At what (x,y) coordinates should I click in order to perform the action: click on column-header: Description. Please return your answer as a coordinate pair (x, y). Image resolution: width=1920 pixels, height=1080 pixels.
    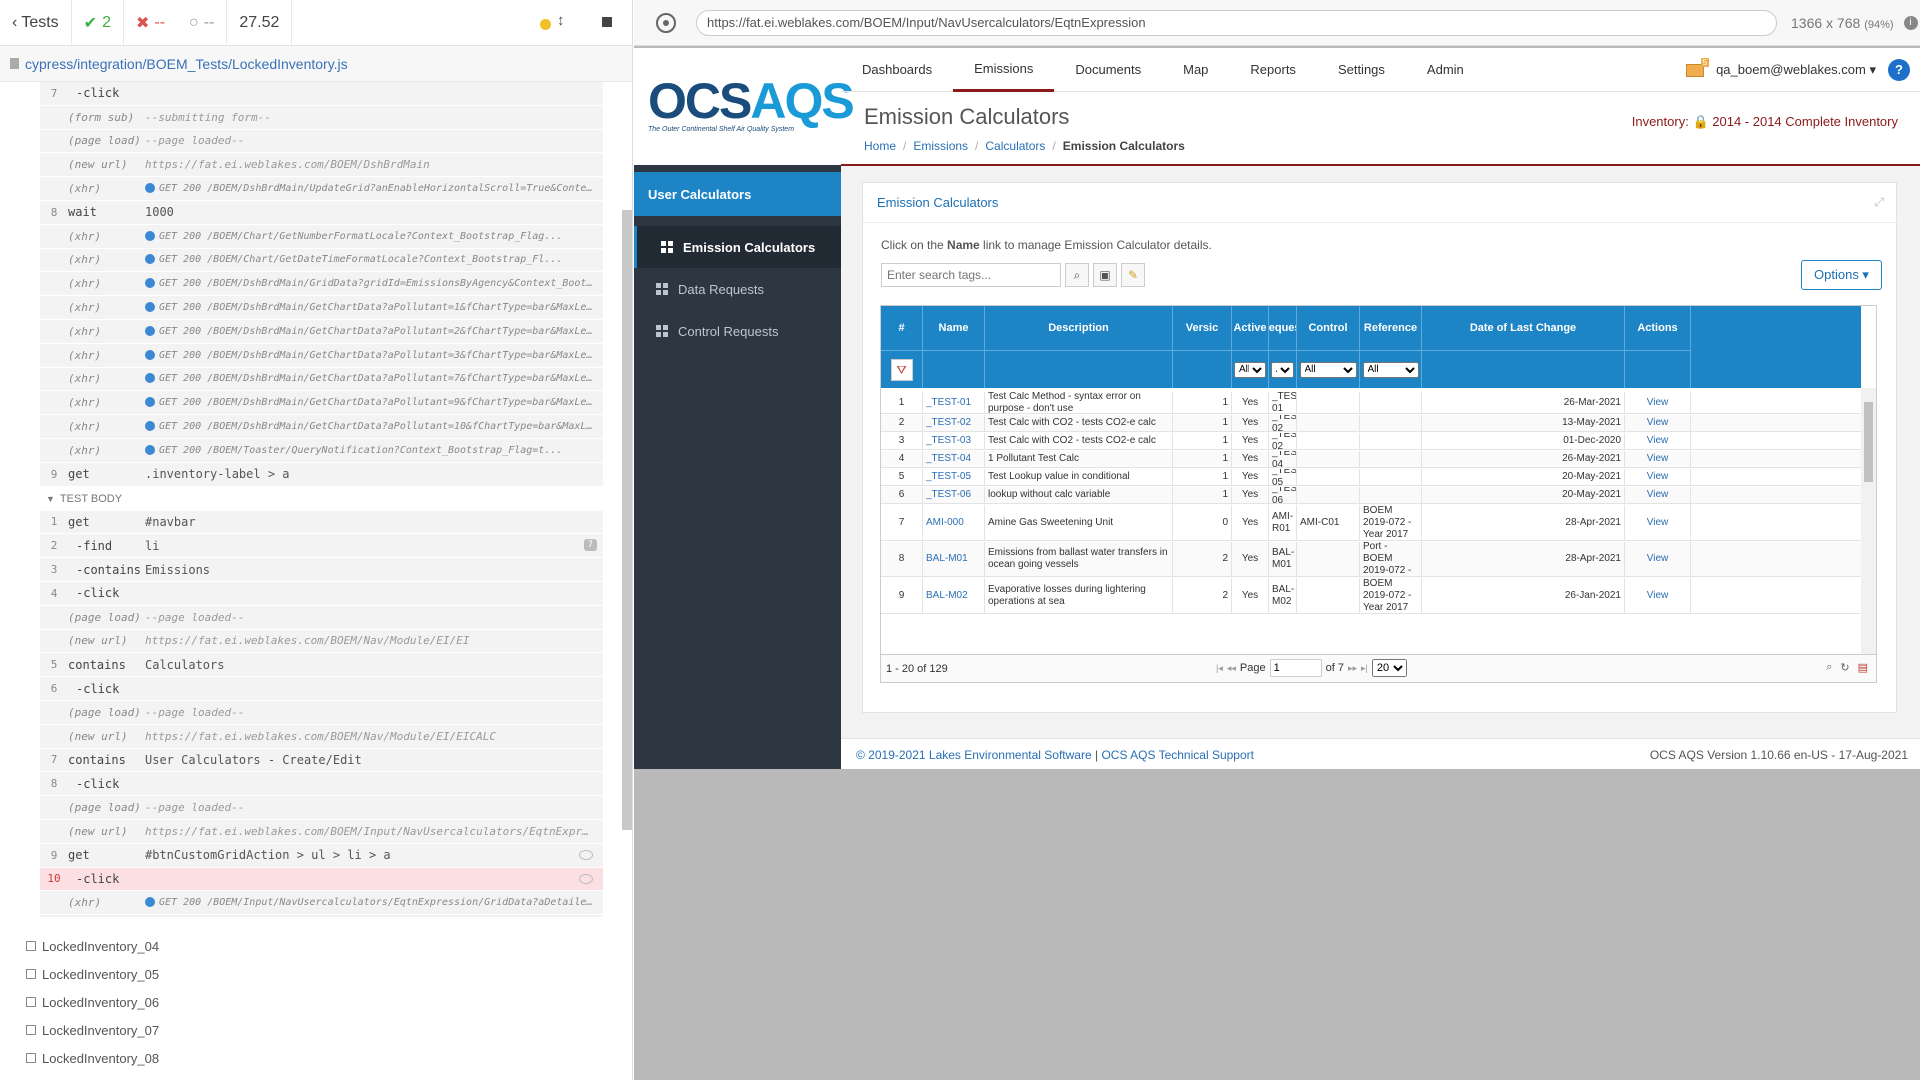
    Looking at the image, I should click on (1079, 328).